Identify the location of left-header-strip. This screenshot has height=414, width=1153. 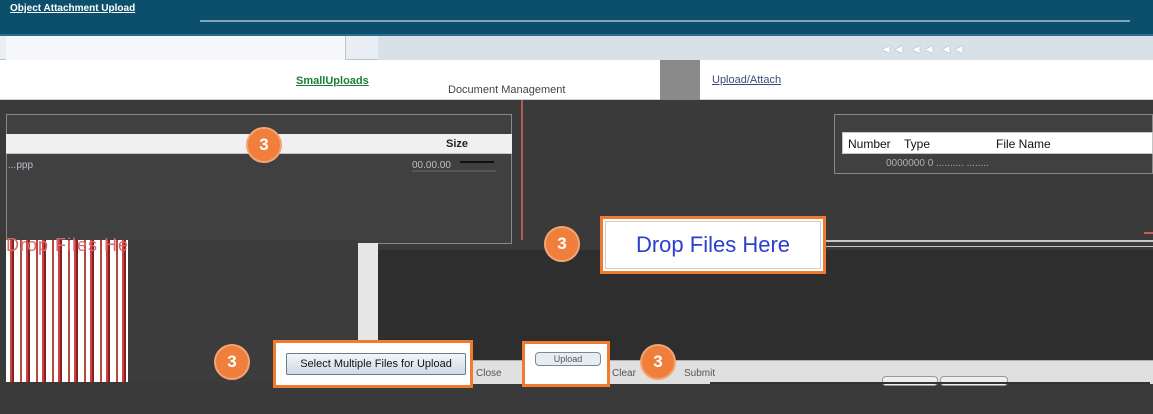
(176, 48).